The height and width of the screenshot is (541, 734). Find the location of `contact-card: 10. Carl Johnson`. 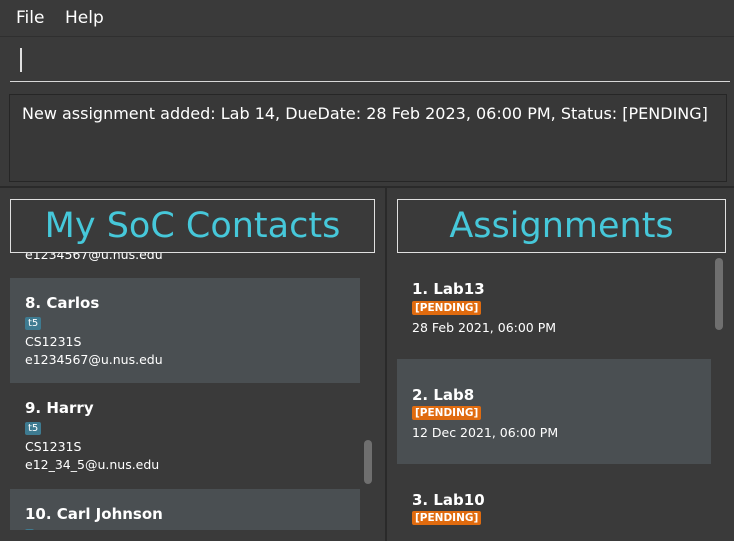

contact-card: 10. Carl Johnson is located at coordinates (185, 509).